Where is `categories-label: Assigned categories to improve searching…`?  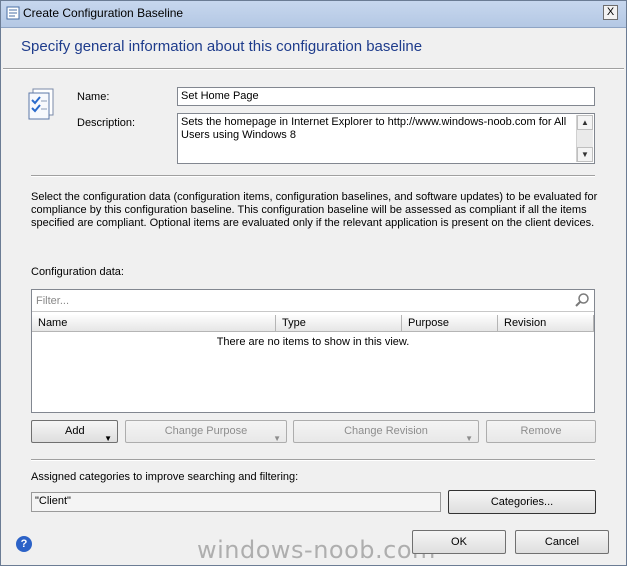
categories-label: Assigned categories to improve searching… is located at coordinates (165, 477).